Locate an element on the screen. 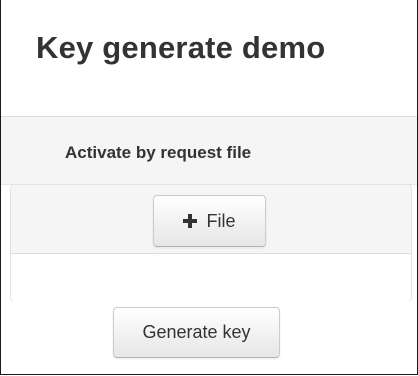 This screenshot has width=418, height=376. section-header-label: Activate by request file is located at coordinates (158, 152).